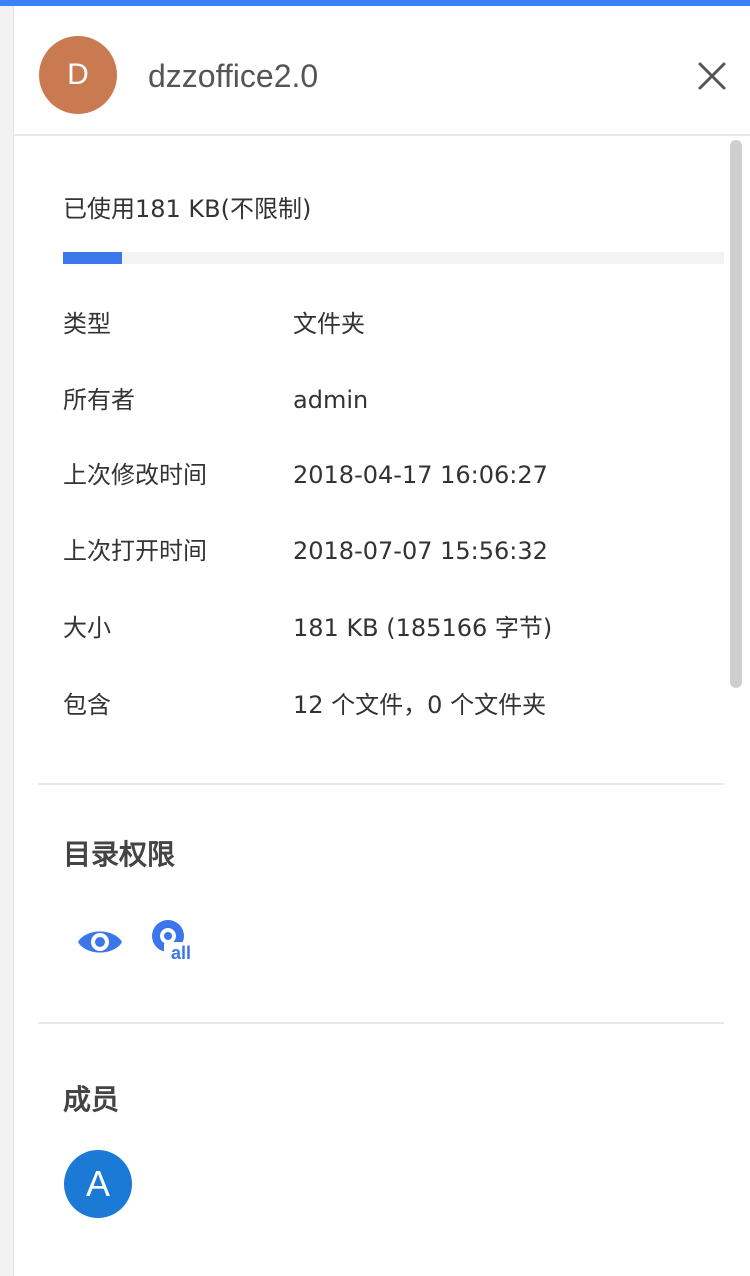  Describe the element at coordinates (91, 1099) in the screenshot. I see `members-title: 成员` at that location.